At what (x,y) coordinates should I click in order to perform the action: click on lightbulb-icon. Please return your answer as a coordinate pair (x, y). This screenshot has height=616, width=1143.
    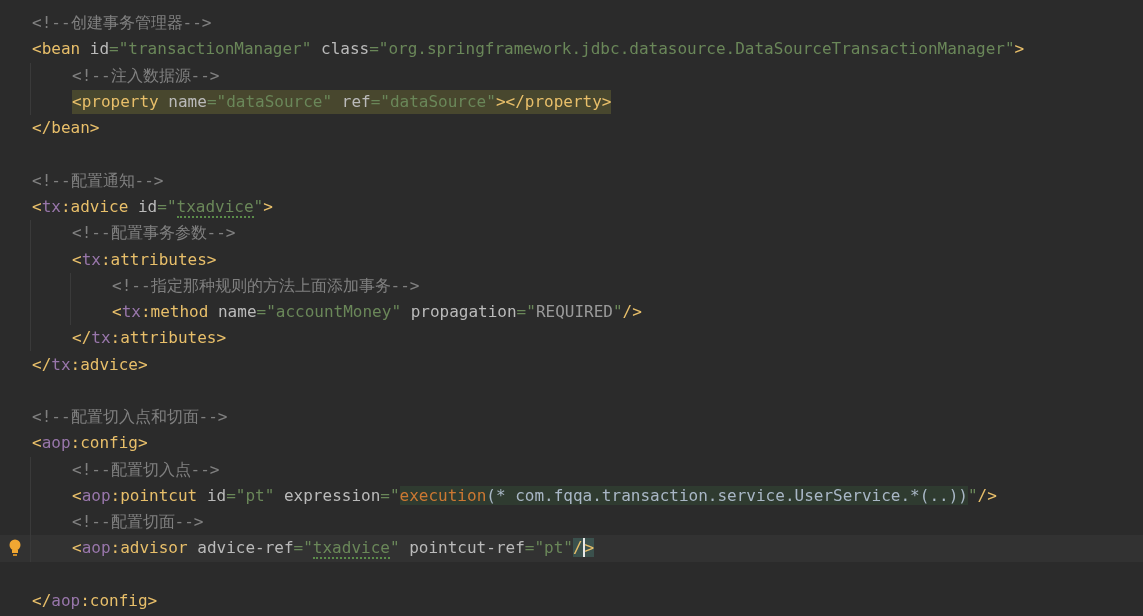
    Looking at the image, I should click on (15, 548).